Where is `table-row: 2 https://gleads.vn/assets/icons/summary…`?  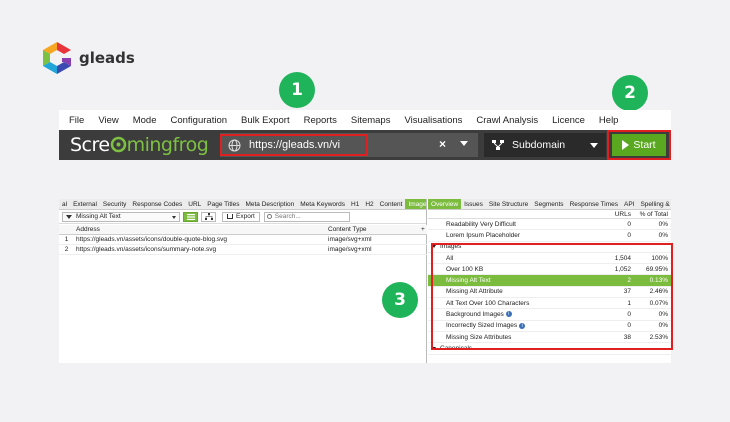
table-row: 2 https://gleads.vn/assets/icons/summary… is located at coordinates (243, 250).